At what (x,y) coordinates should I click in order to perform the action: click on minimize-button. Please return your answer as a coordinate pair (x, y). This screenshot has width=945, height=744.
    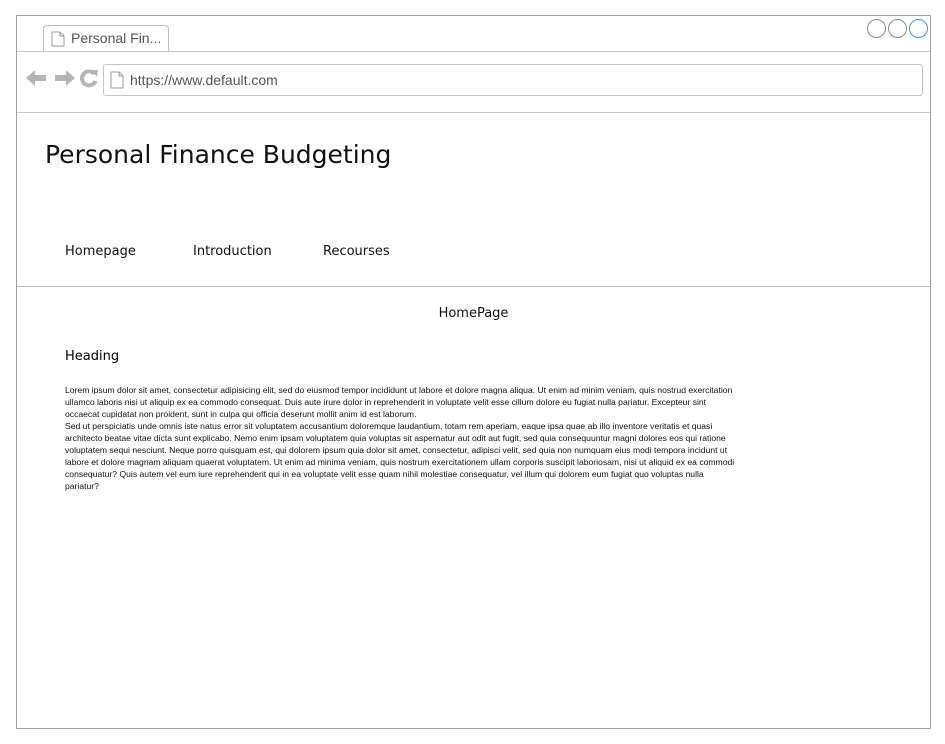
    Looking at the image, I should click on (876, 28).